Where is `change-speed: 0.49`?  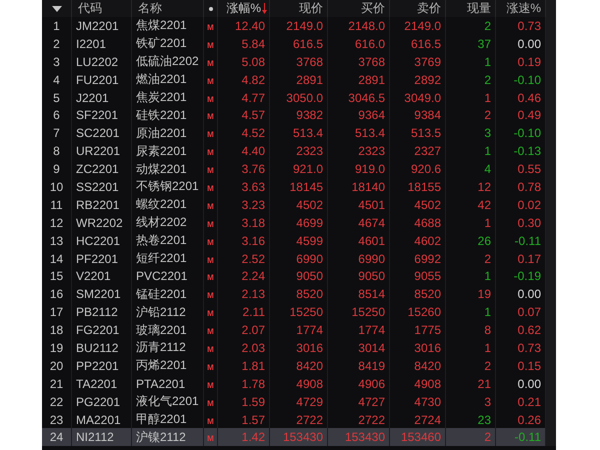
change-speed: 0.49 is located at coordinates (529, 115).